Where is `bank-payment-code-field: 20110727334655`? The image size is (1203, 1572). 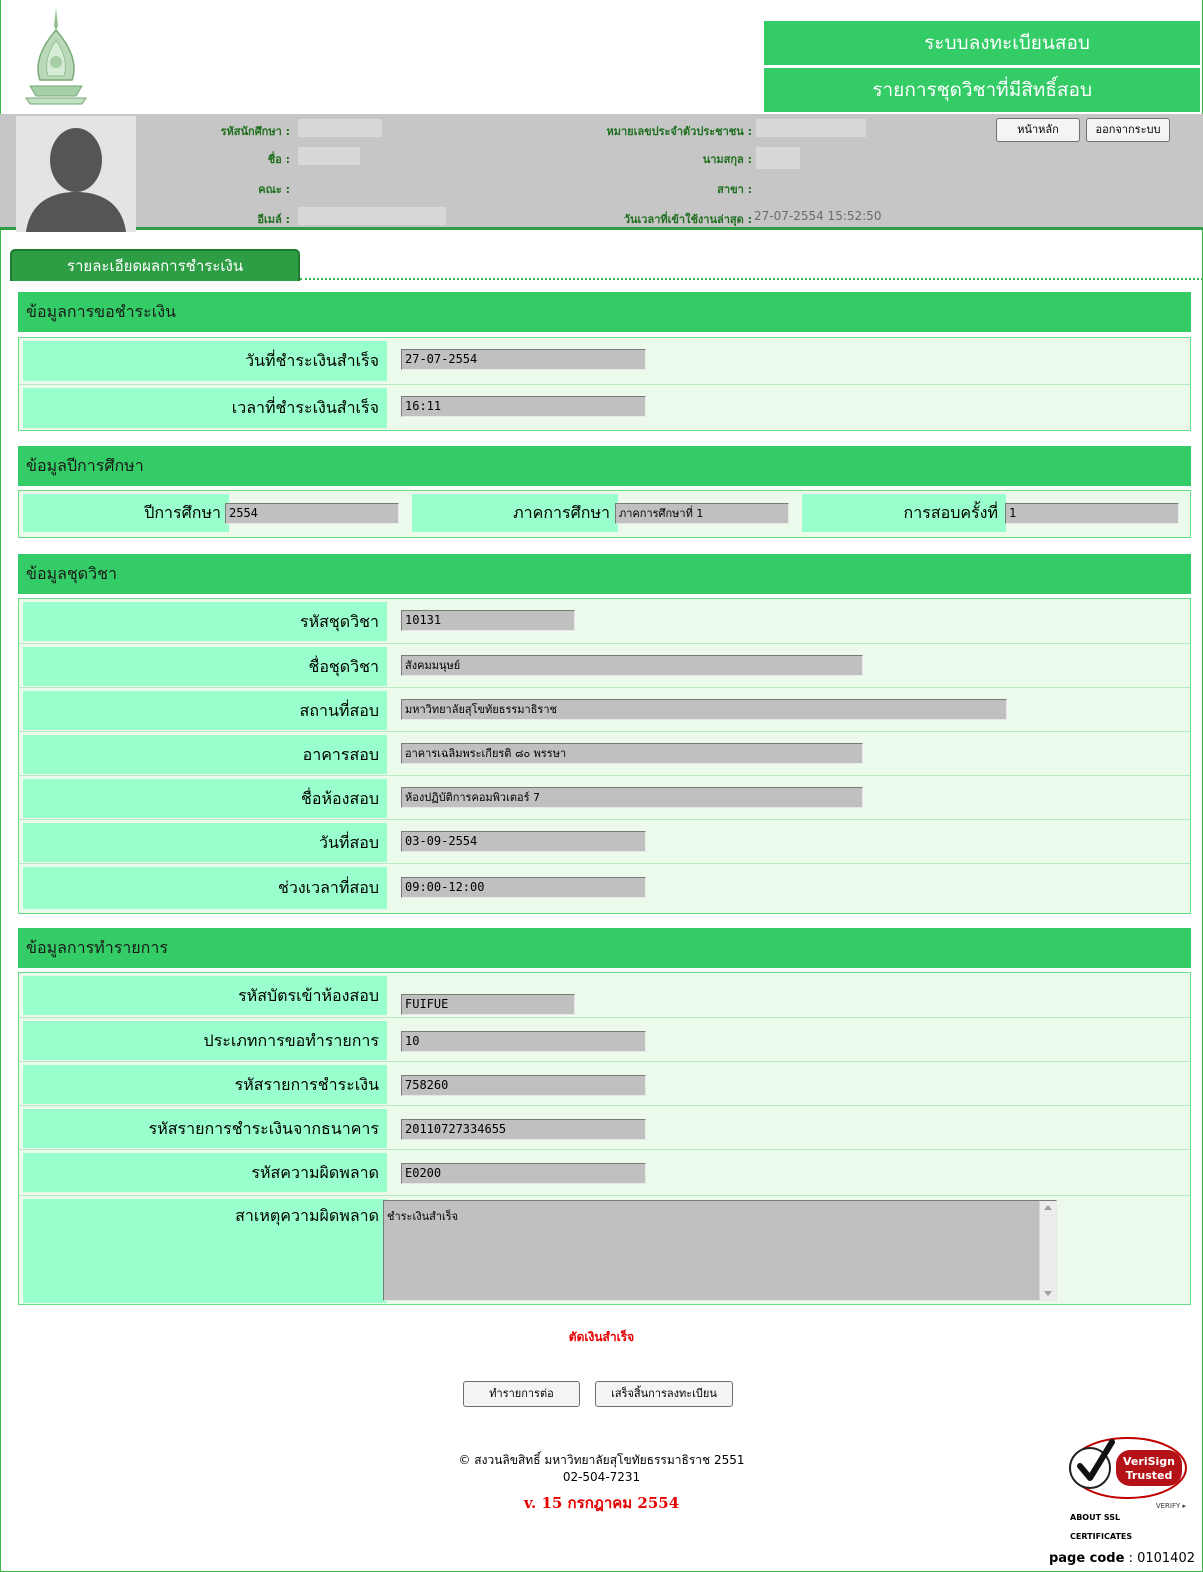 bank-payment-code-field: 20110727334655 is located at coordinates (523, 1129).